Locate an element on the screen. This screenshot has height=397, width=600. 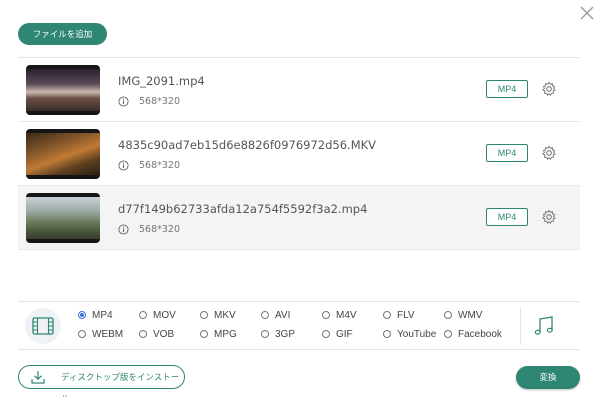
format-option-mkv: MKV is located at coordinates (218, 315).